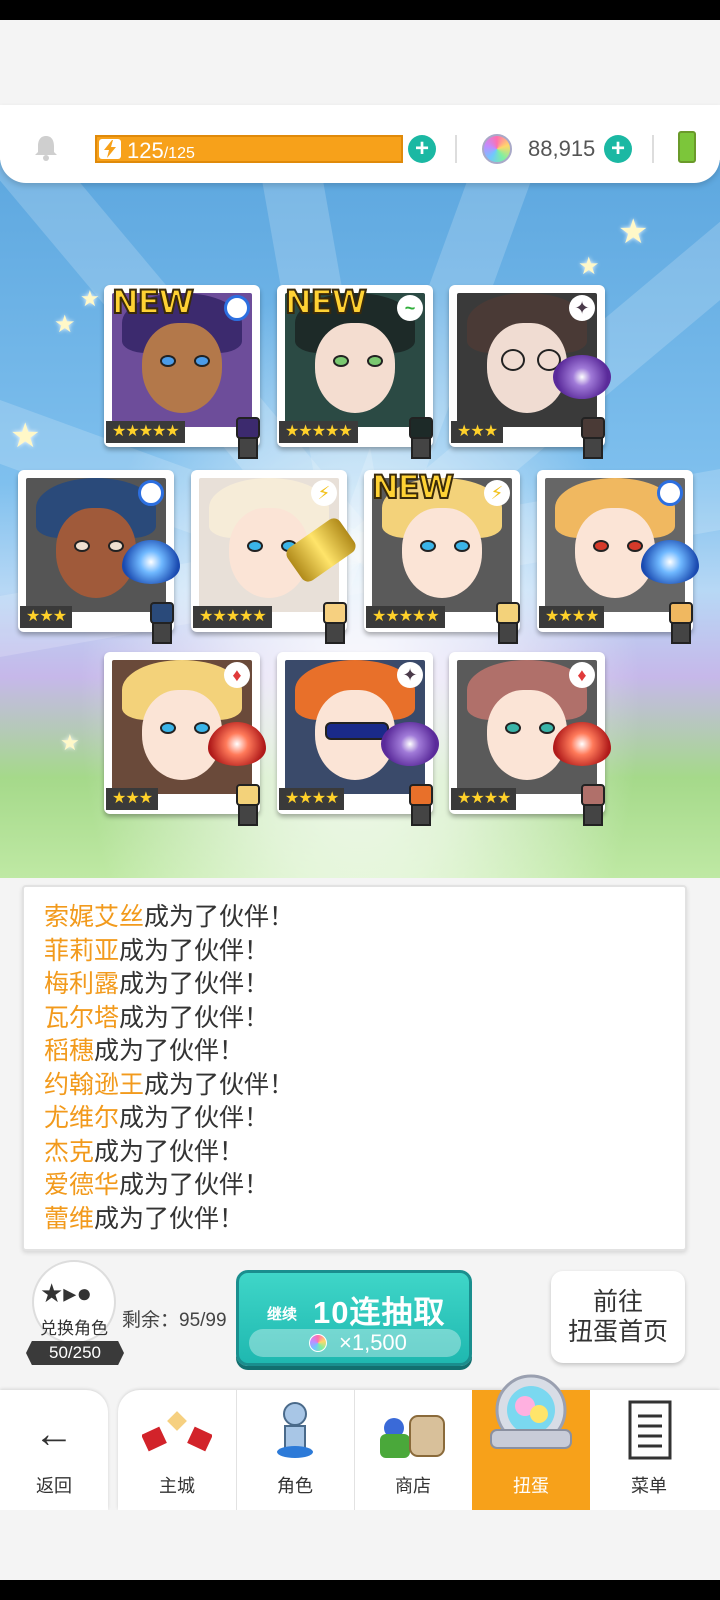  What do you see at coordinates (144, 1218) in the screenshot?
I see `log-entry: 蕾维成为了伙伴！` at bounding box center [144, 1218].